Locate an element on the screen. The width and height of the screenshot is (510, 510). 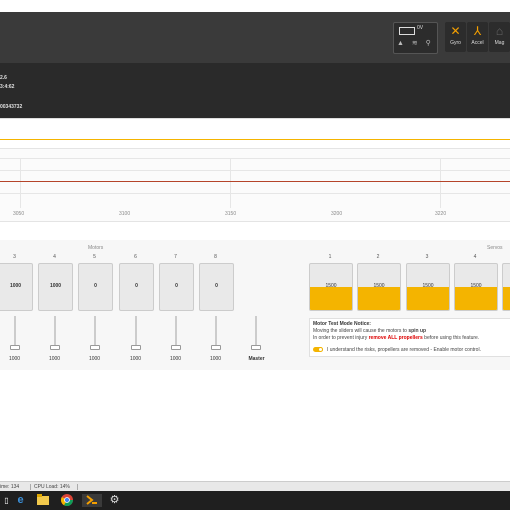
motor-number: 8 is located at coordinates (215, 257).